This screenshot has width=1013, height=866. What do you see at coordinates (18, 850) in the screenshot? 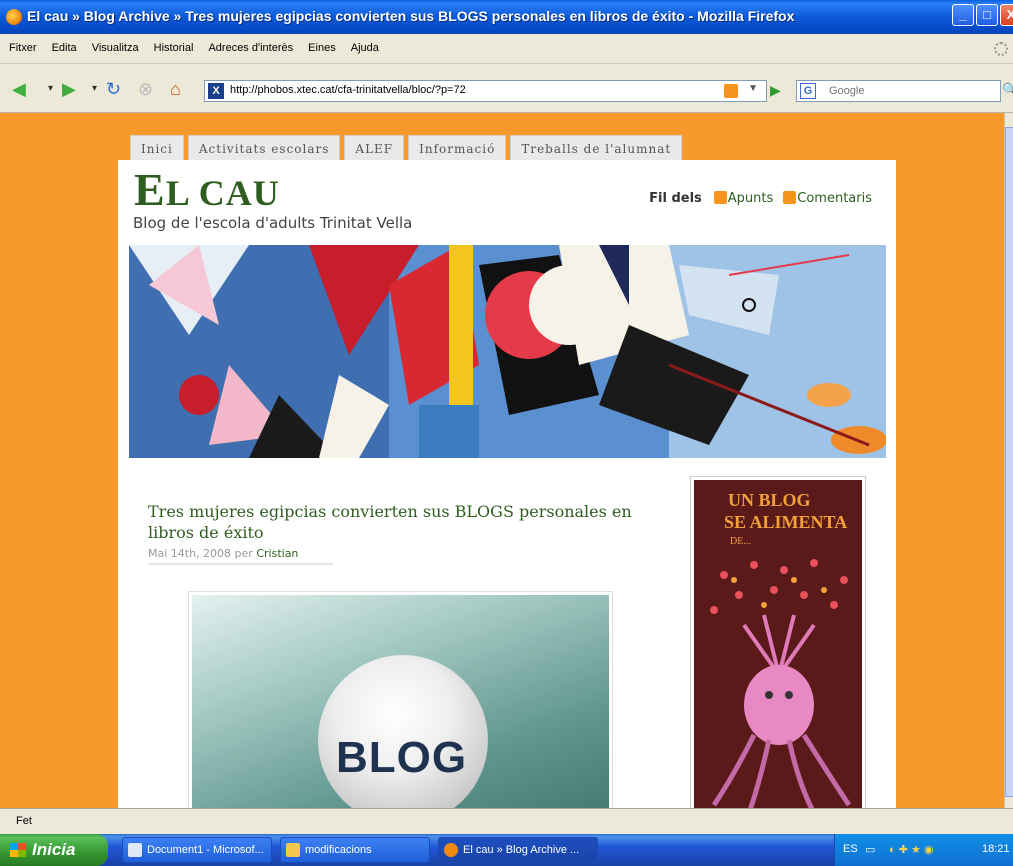
I see `windows-logo-icon` at bounding box center [18, 850].